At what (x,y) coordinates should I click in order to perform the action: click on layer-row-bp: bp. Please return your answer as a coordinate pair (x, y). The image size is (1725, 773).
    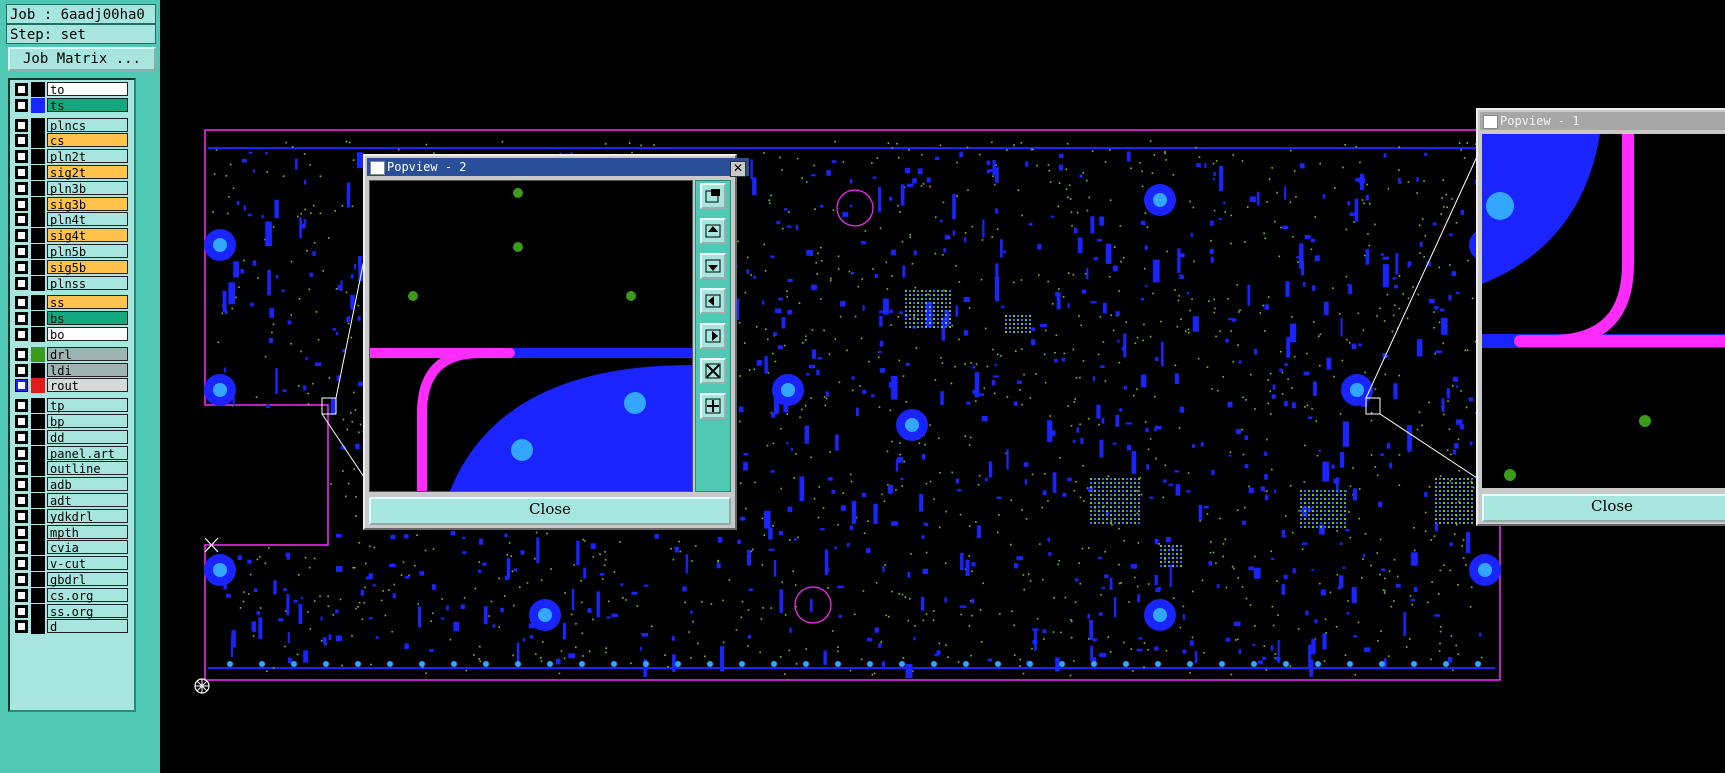
    Looking at the image, I should click on (71, 421).